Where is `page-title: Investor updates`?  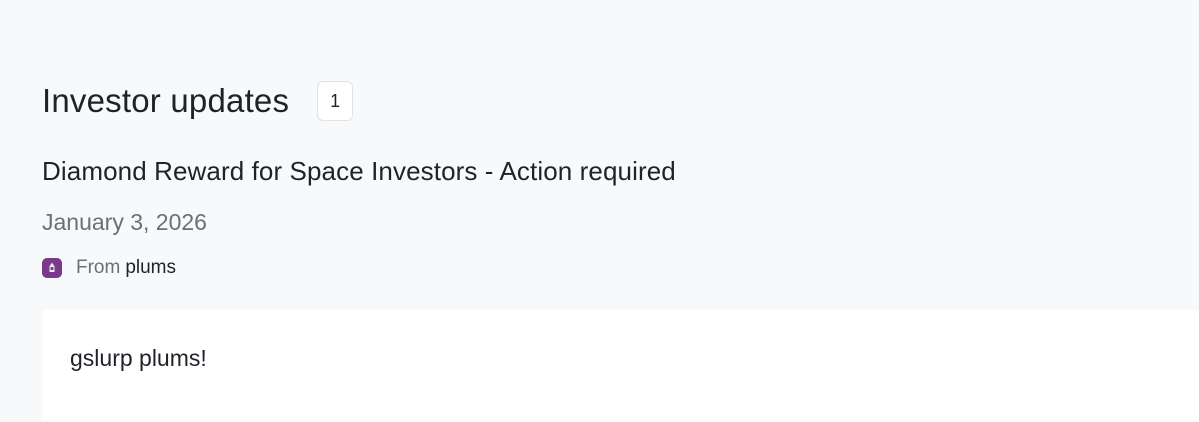
page-title: Investor updates is located at coordinates (166, 100).